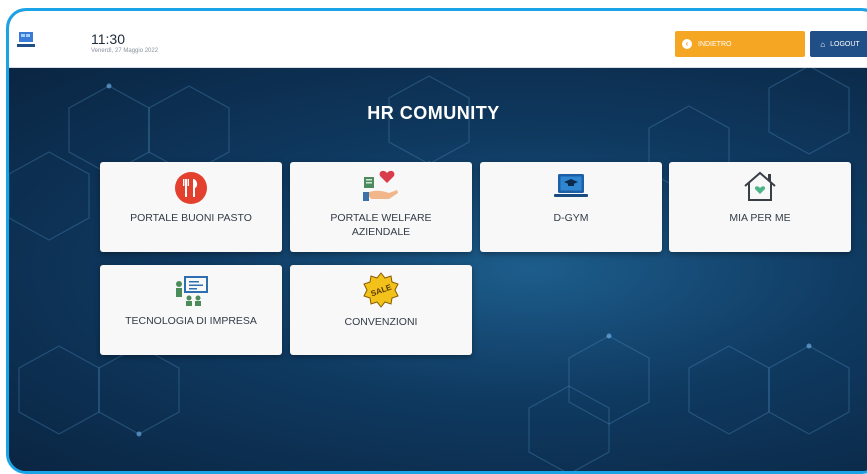 The image size is (867, 474). I want to click on house-heart-icon, so click(760, 186).